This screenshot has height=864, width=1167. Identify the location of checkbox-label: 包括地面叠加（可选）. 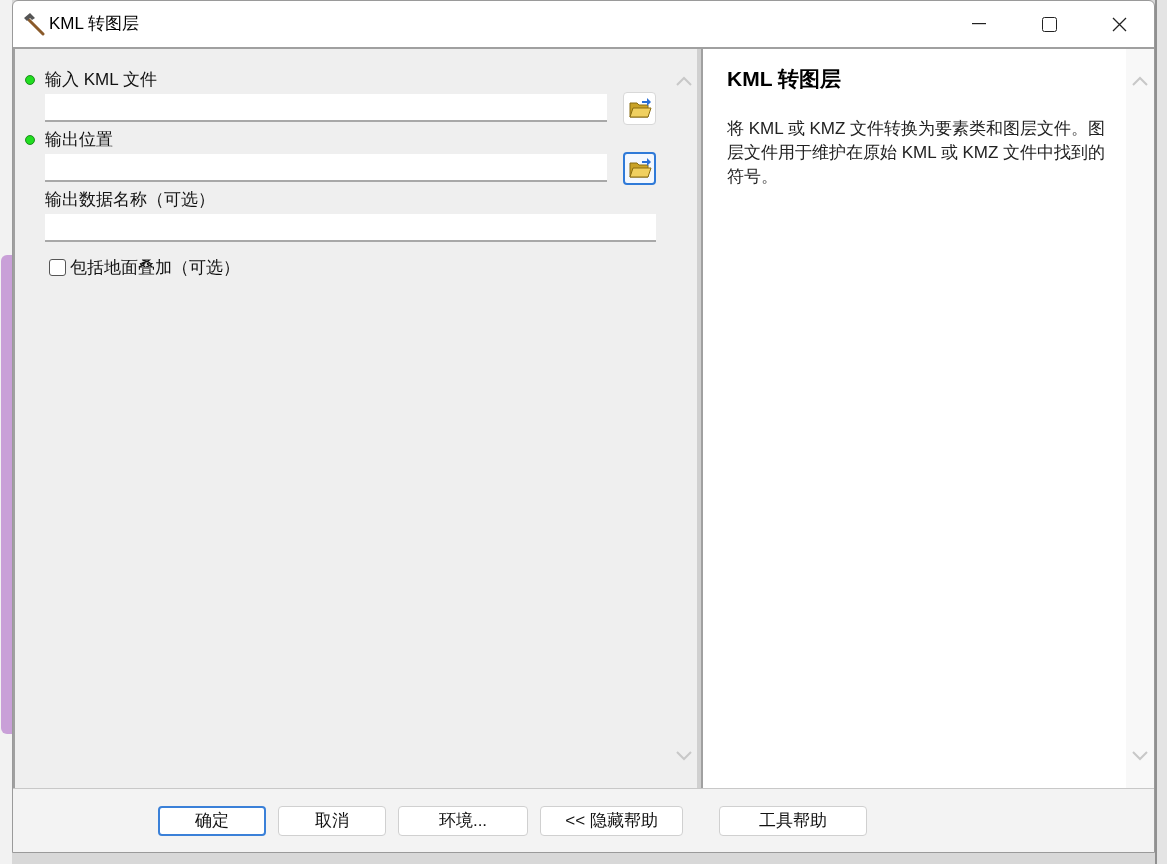
(155, 268).